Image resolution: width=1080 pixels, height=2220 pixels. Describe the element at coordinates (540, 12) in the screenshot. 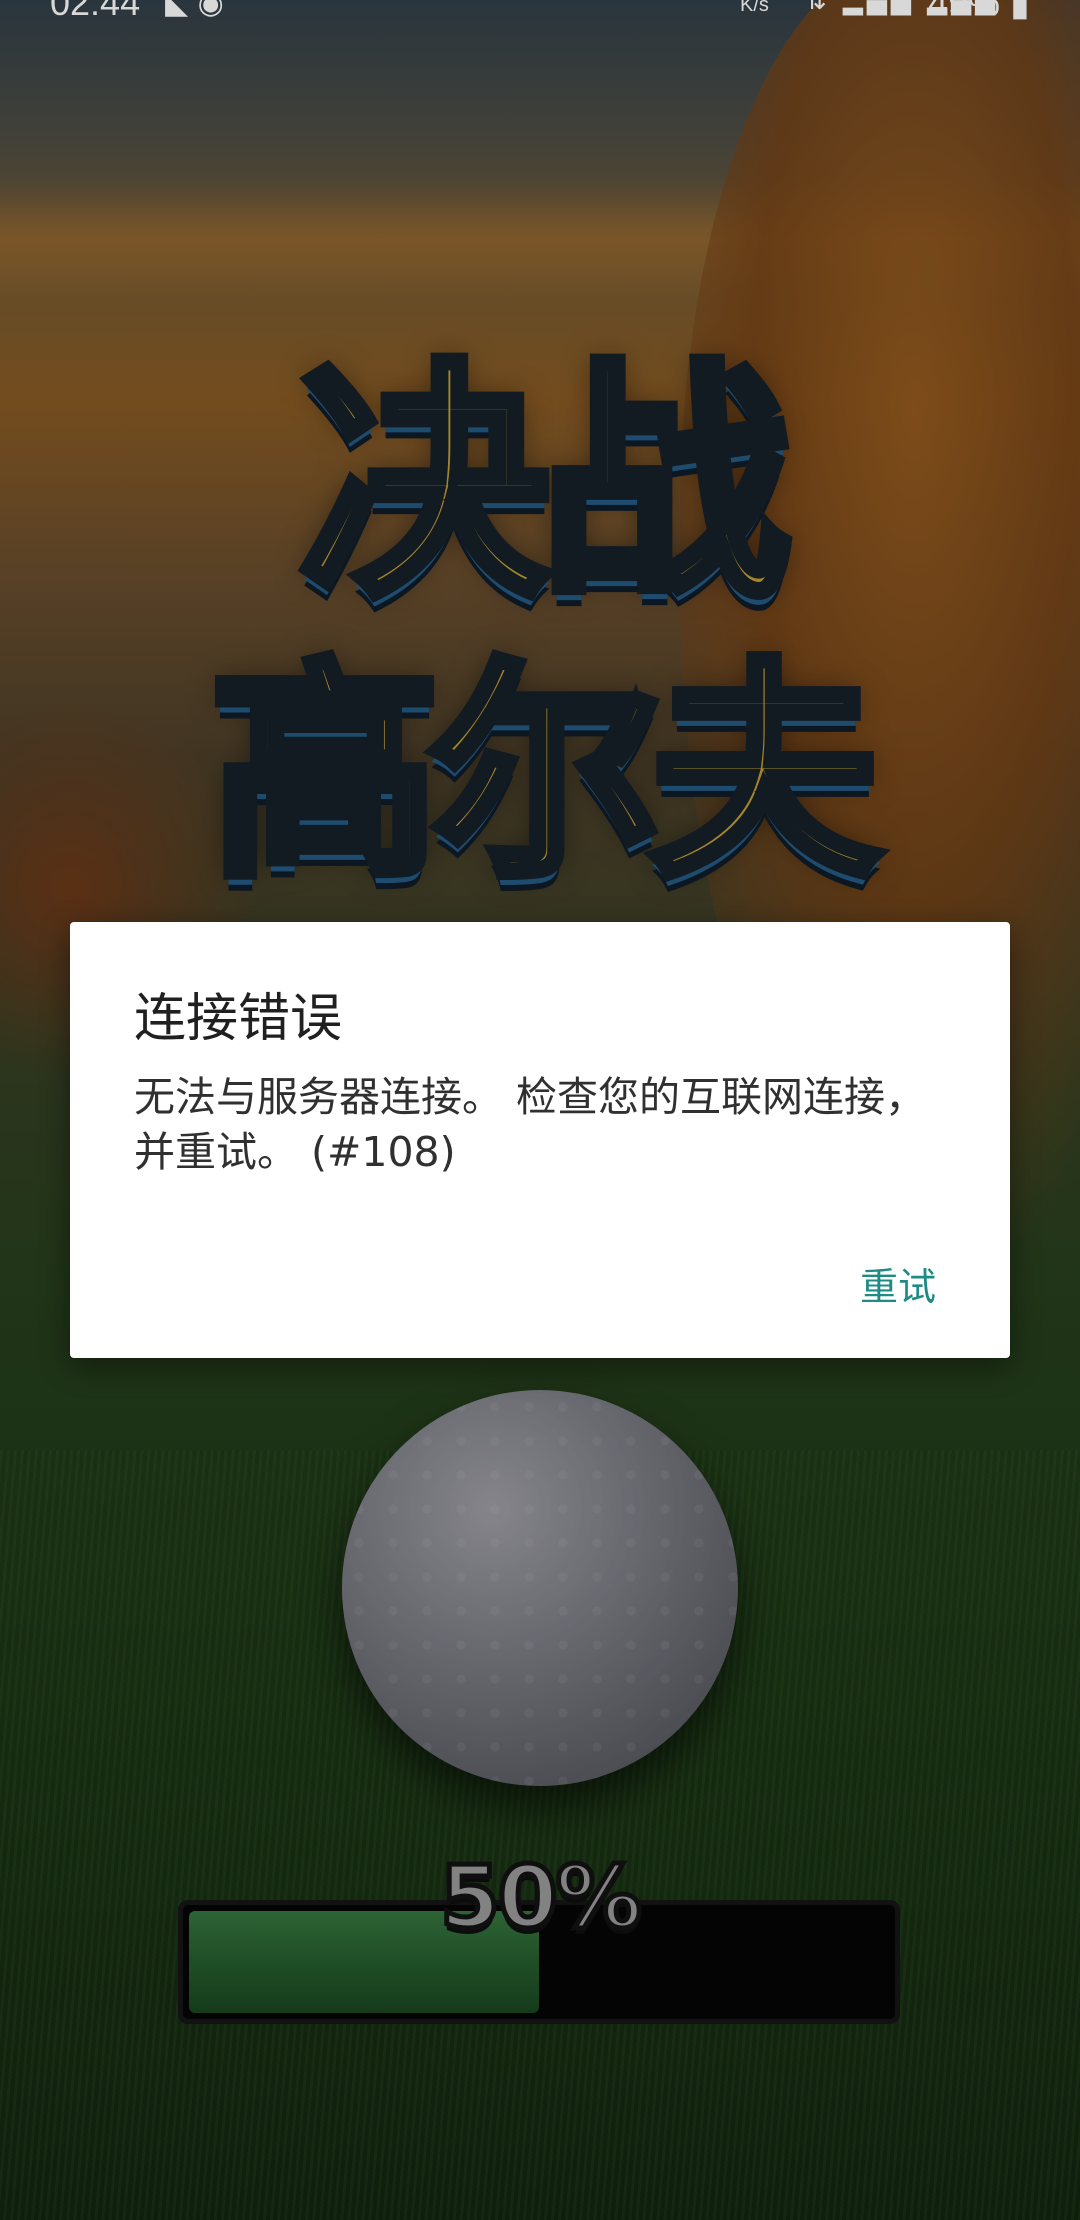

I see `status-bar: 02:44 ◣ ◉ K/s ⇅ ▂▄▆ ▂▄▆ 49% ▮` at that location.